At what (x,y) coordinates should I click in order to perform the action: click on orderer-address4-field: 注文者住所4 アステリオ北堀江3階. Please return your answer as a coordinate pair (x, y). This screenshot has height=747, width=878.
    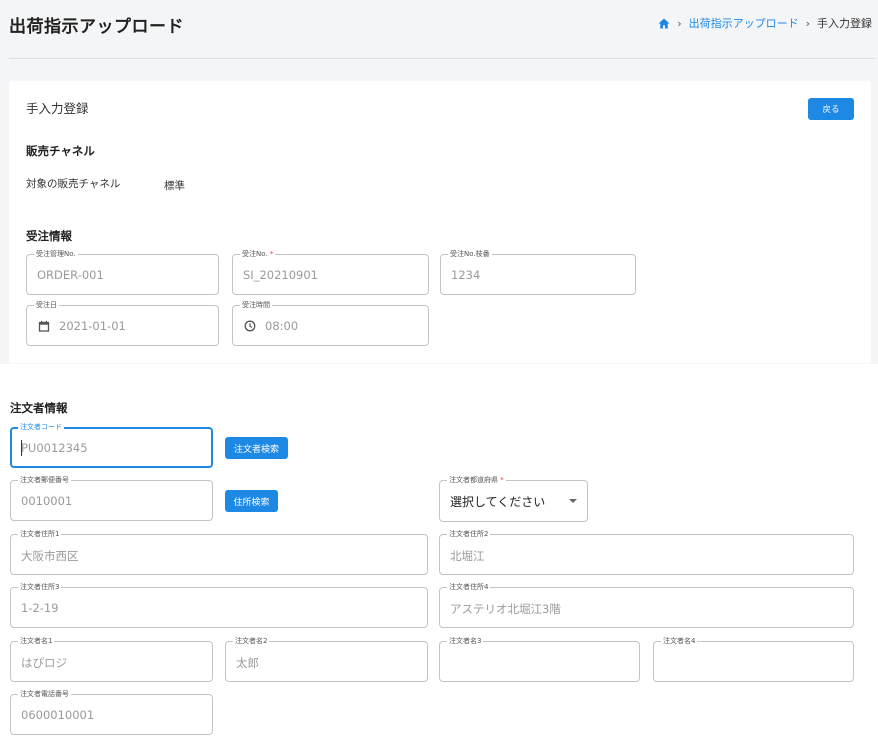
    Looking at the image, I should click on (646, 605).